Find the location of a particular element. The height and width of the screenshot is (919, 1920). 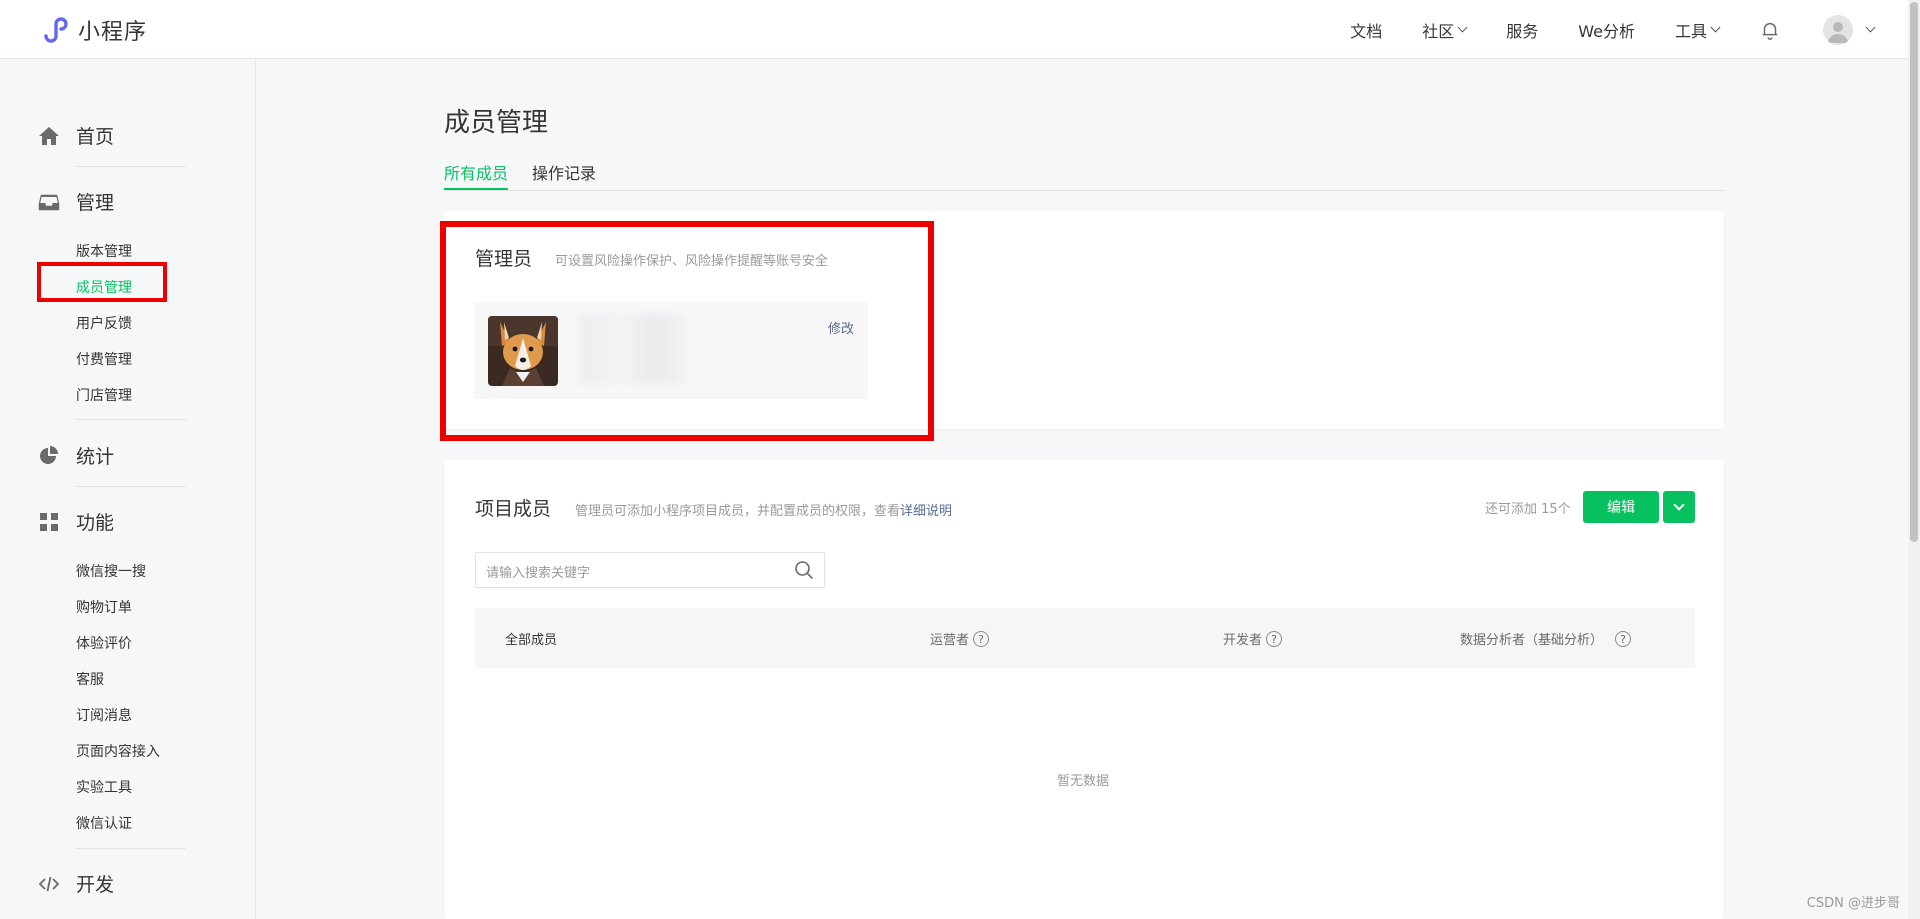

tab-bar: 所有成员 操作记录 is located at coordinates (1084, 174).